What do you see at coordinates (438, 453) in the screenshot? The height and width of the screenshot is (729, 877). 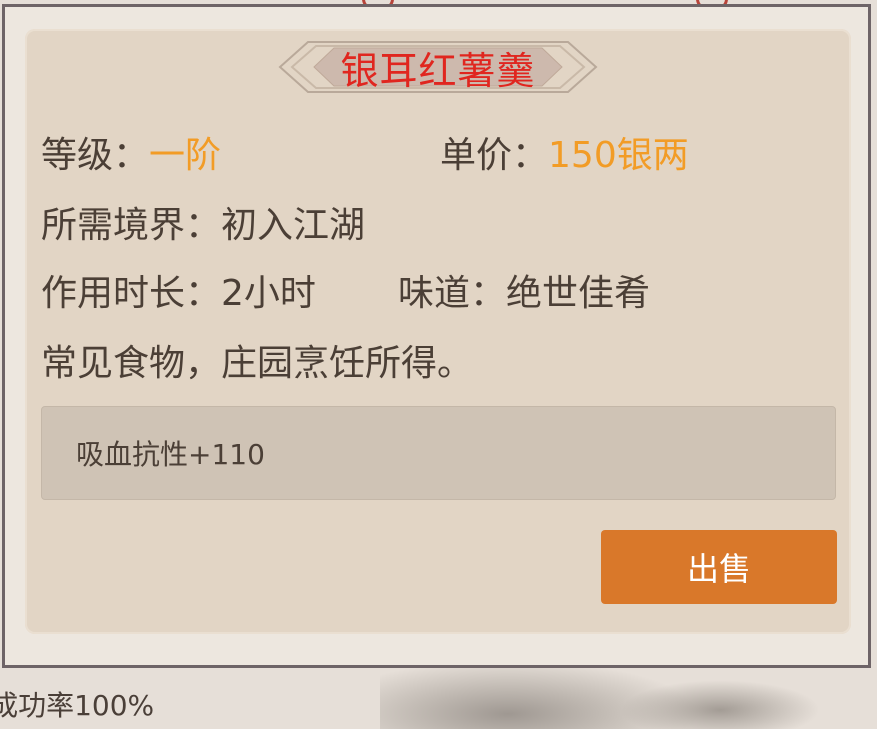 I see `effect-box: 吸血抗性+110` at bounding box center [438, 453].